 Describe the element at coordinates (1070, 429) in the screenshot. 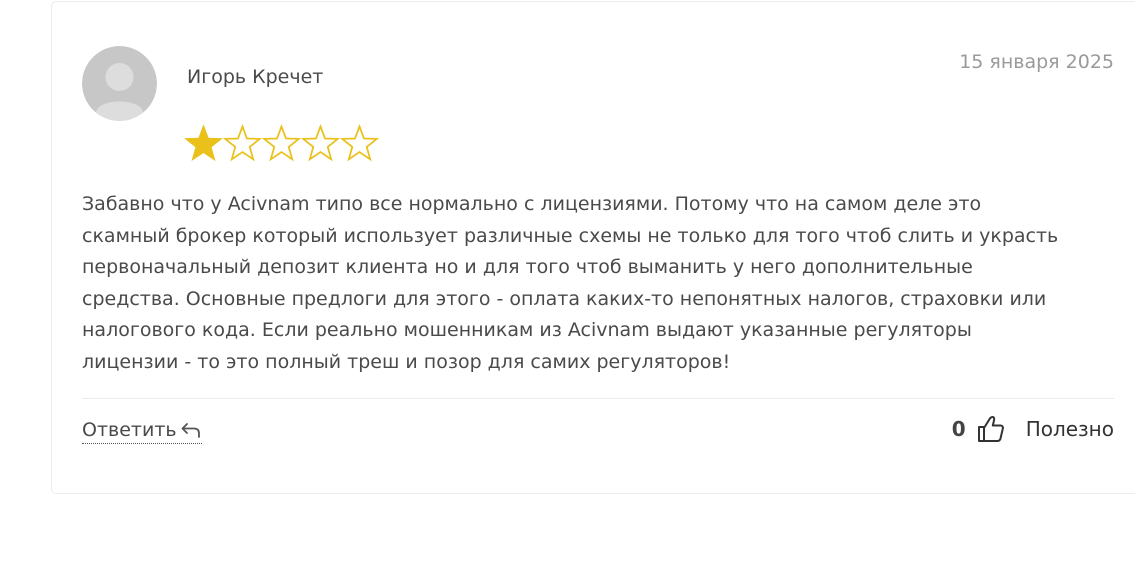

I see `helpful-button: Полезно` at that location.